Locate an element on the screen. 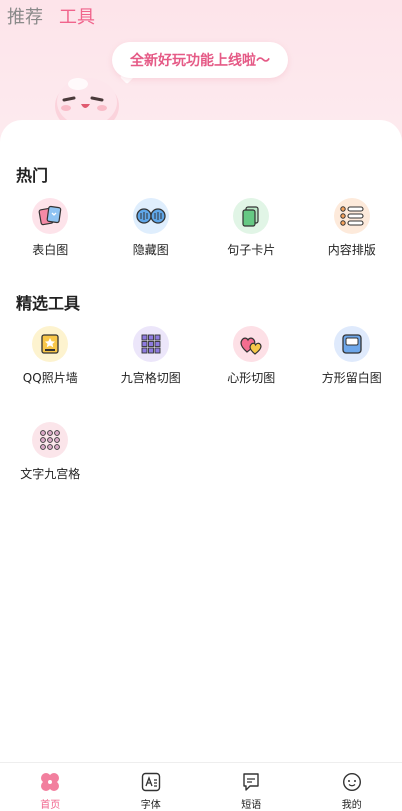  binoculars-icon is located at coordinates (150, 216).